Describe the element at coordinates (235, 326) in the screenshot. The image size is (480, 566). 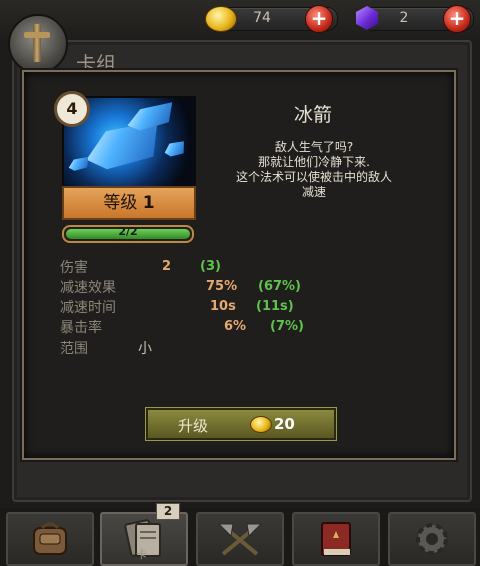
I see `stat-crit-value: 6%` at that location.